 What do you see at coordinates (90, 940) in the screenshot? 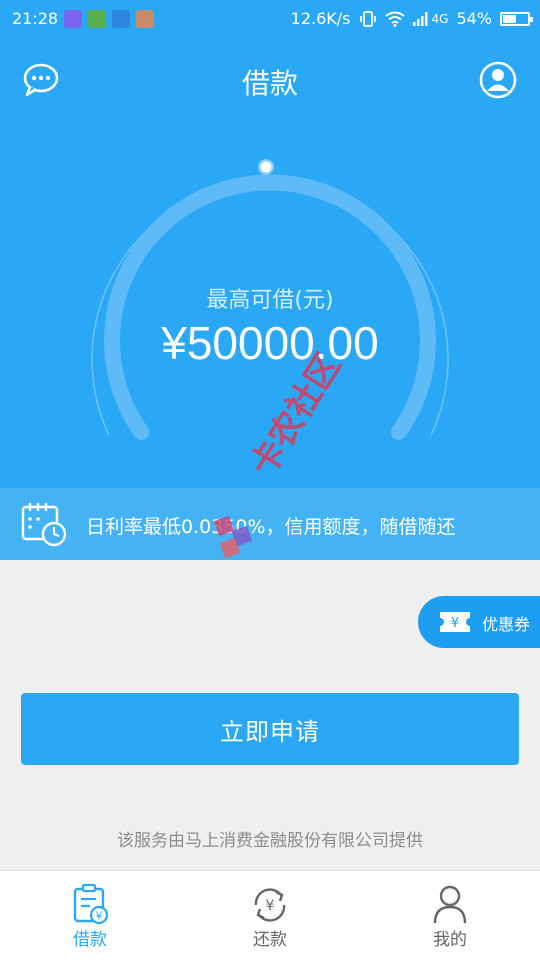
I see `nav-label-loan: 借款` at bounding box center [90, 940].